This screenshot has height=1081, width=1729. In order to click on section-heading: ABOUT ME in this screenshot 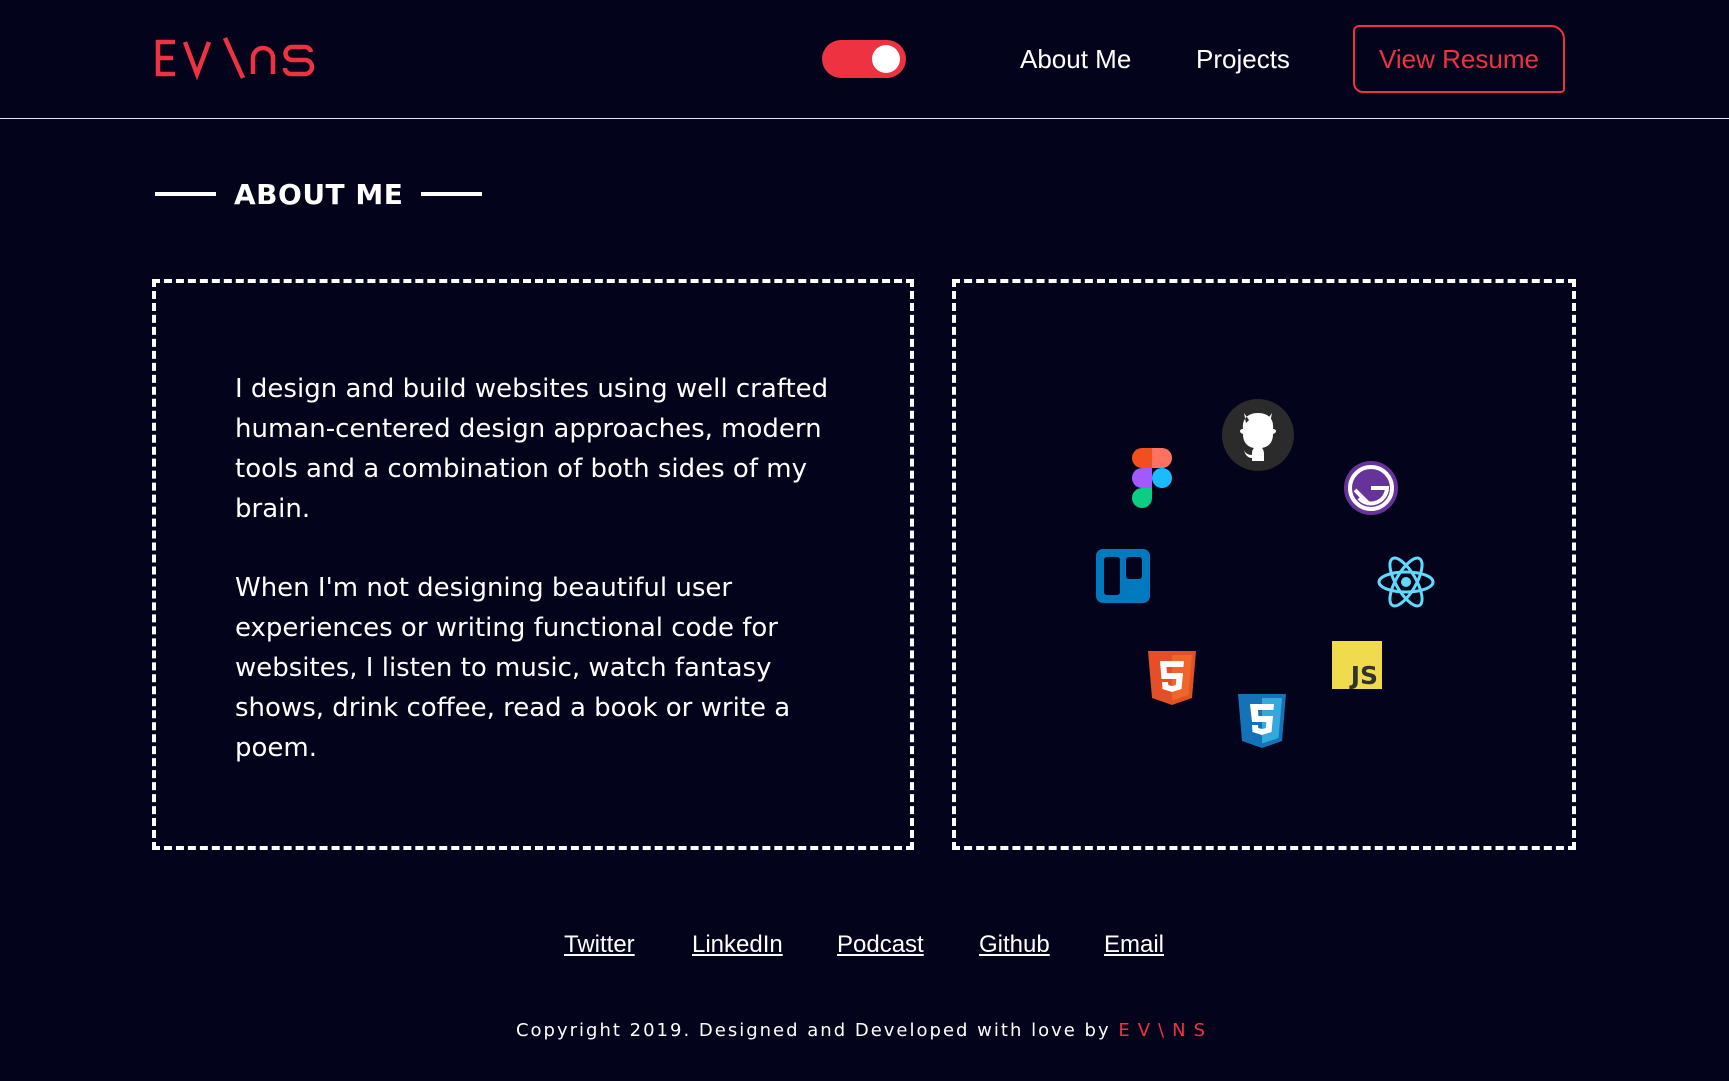, I will do `click(319, 194)`.